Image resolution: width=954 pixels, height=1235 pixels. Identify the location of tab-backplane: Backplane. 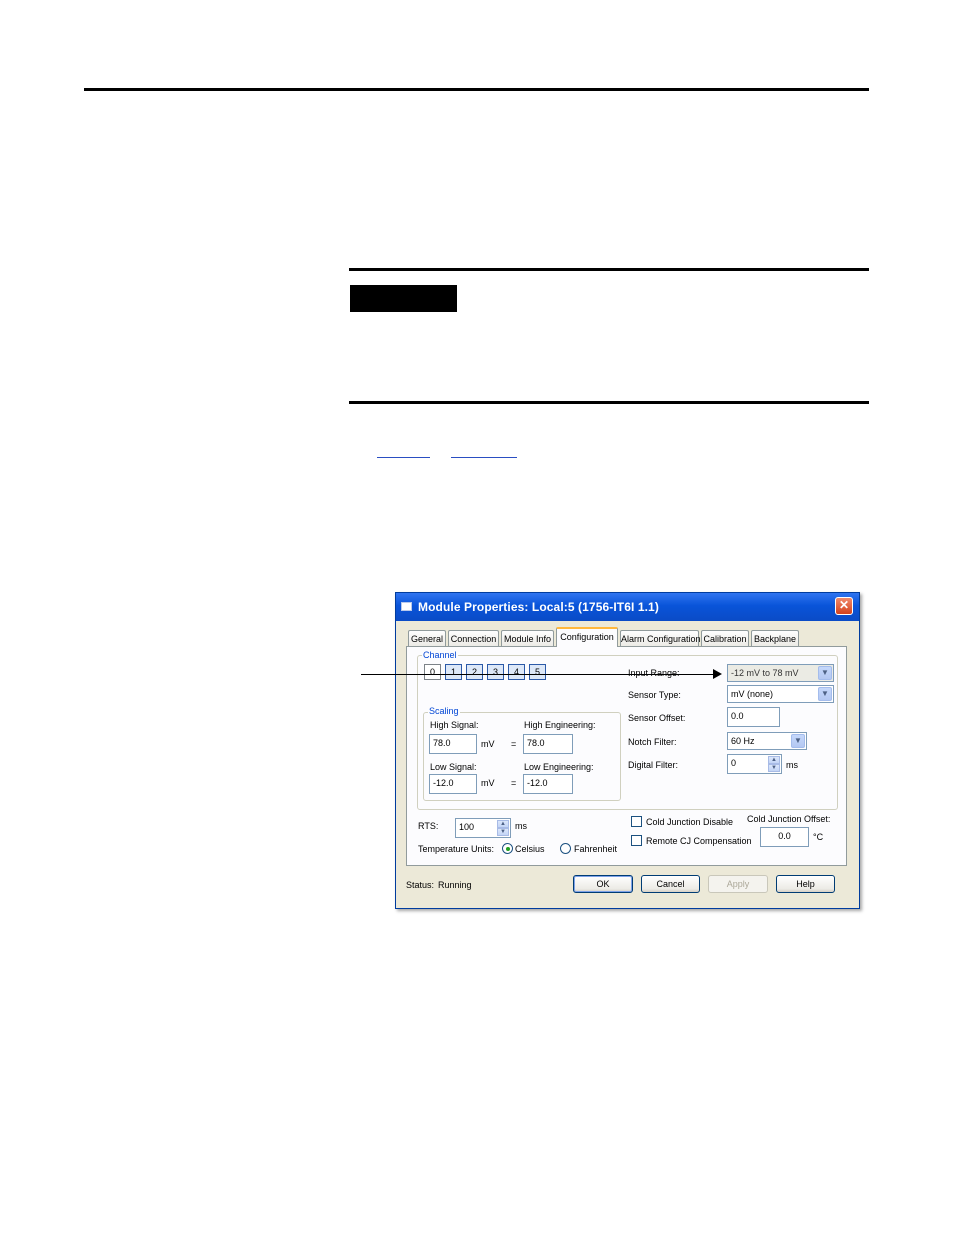
(775, 638).